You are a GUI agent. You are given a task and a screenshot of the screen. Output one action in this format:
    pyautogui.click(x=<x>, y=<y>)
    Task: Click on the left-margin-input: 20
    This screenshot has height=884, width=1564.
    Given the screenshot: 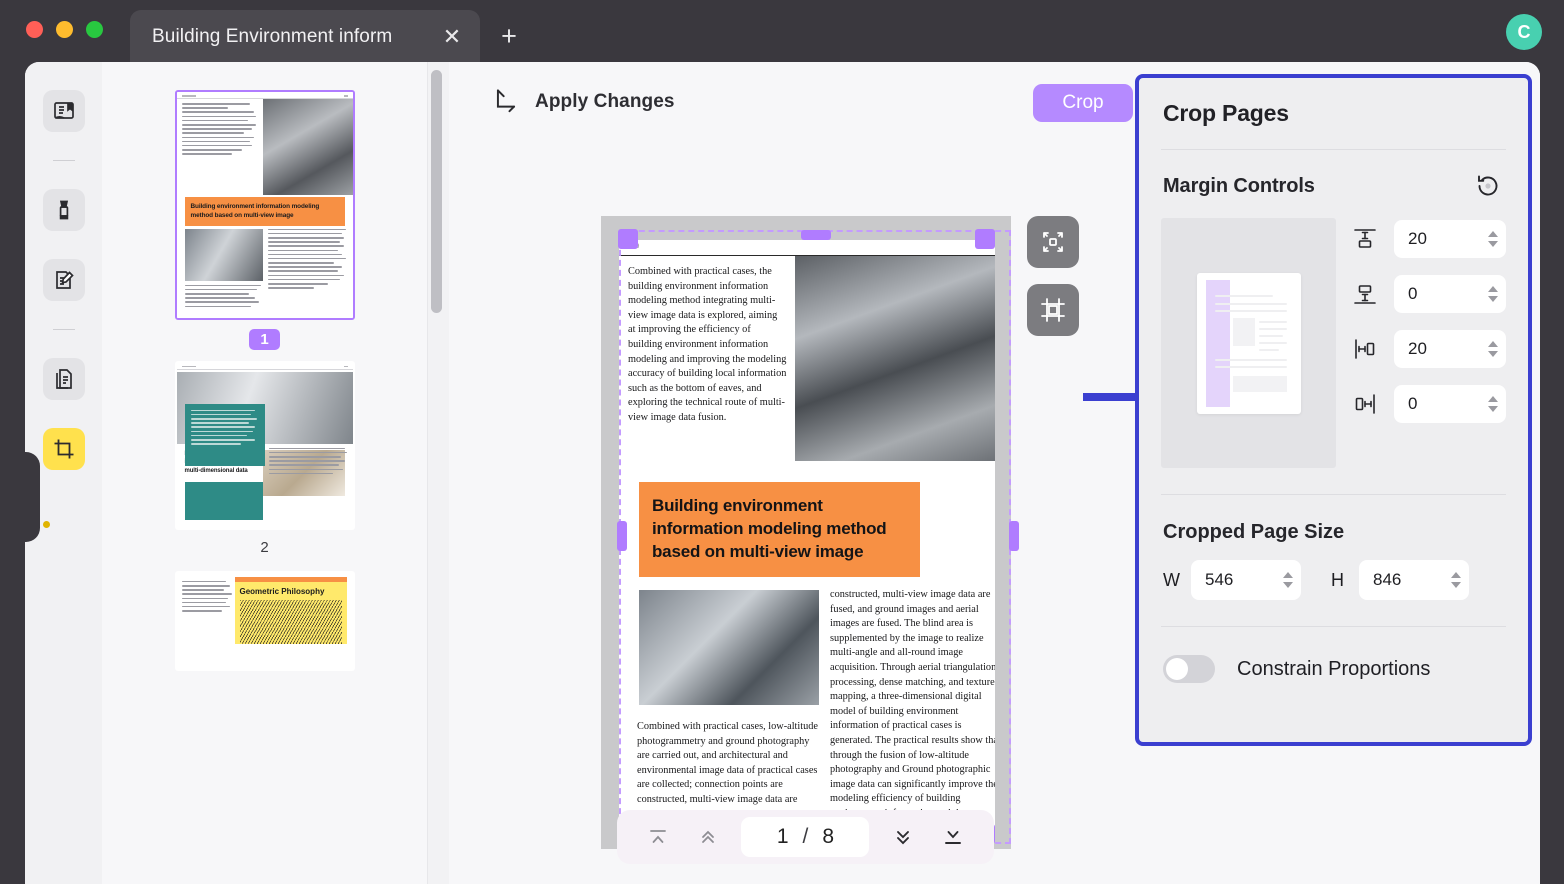 What is the action you would take?
    pyautogui.click(x=1450, y=349)
    